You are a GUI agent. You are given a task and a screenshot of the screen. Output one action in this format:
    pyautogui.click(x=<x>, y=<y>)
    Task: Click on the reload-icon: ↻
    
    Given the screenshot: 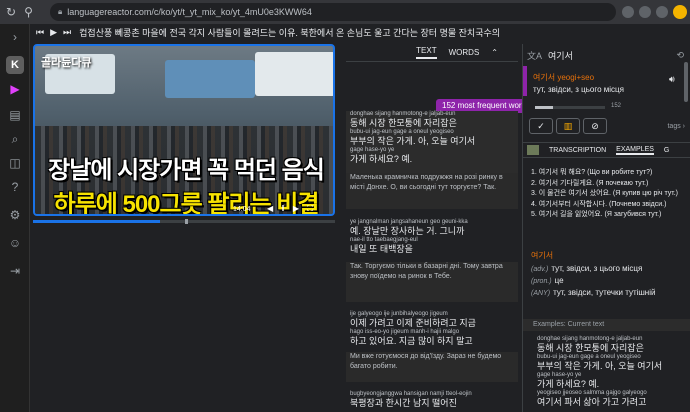 What is the action you would take?
    pyautogui.click(x=11, y=12)
    